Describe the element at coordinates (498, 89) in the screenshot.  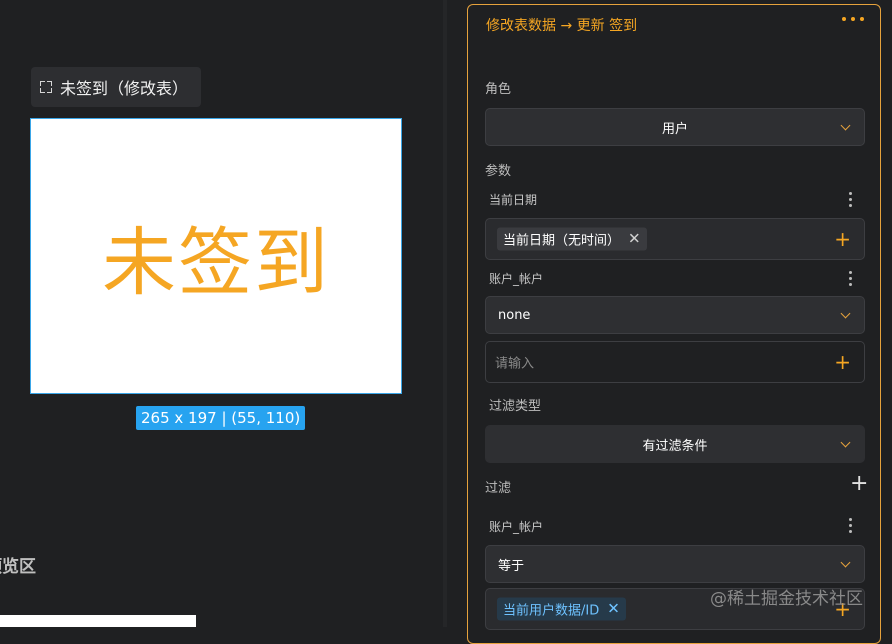
I see `role-label: 角色` at that location.